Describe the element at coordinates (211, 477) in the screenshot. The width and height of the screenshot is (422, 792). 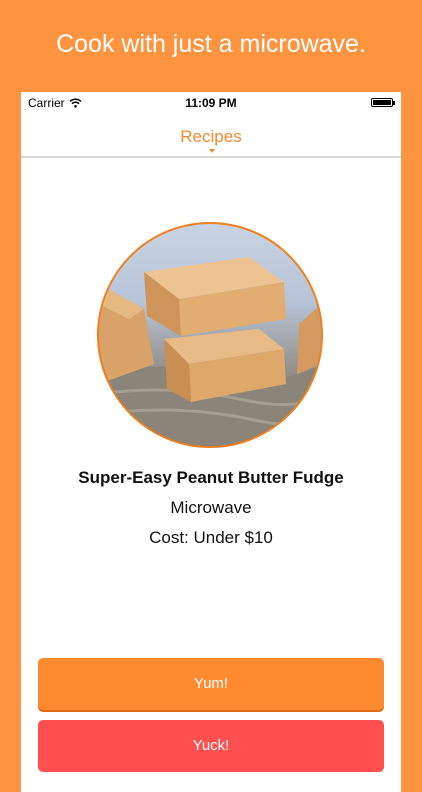
I see `recipe-title: Super-Easy Peanut Butter Fudge` at that location.